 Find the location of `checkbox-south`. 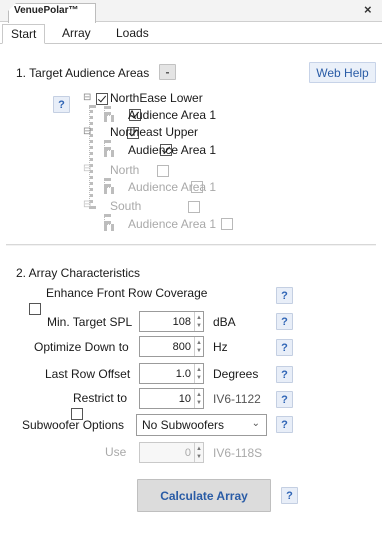

checkbox-south is located at coordinates (194, 207).